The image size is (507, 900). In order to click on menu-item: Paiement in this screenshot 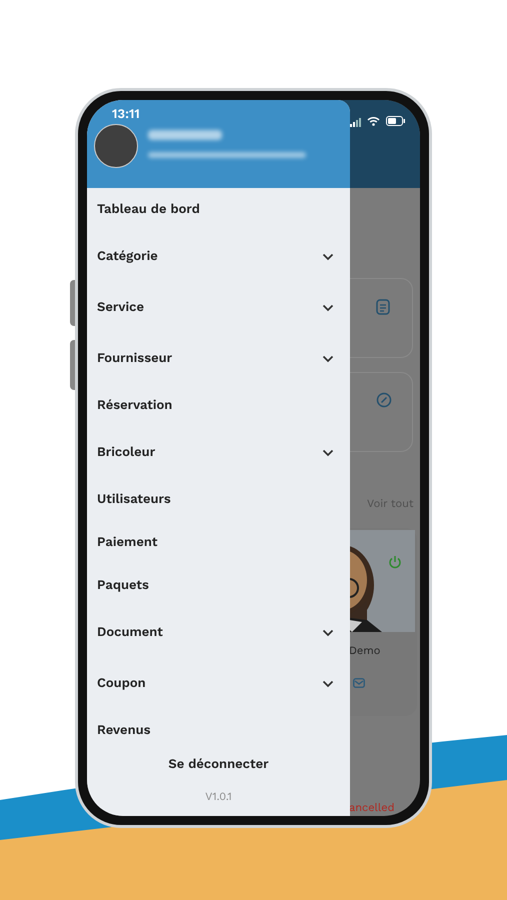, I will do `click(218, 542)`.